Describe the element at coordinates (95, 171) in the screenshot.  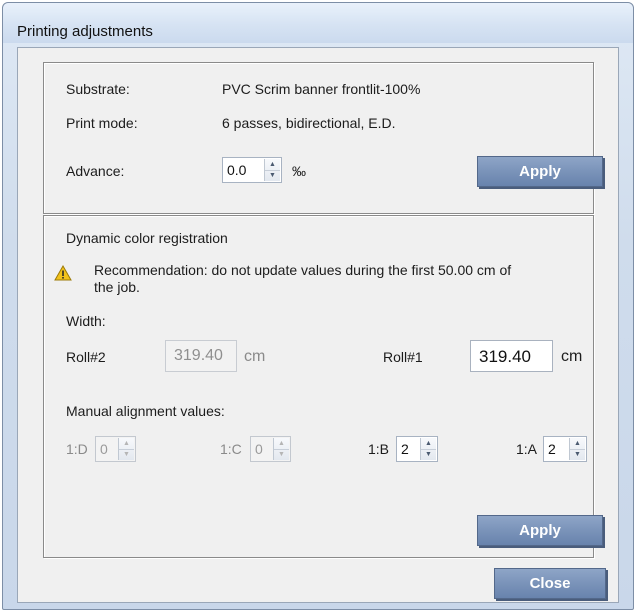
I see `advance-label: Advance:` at that location.